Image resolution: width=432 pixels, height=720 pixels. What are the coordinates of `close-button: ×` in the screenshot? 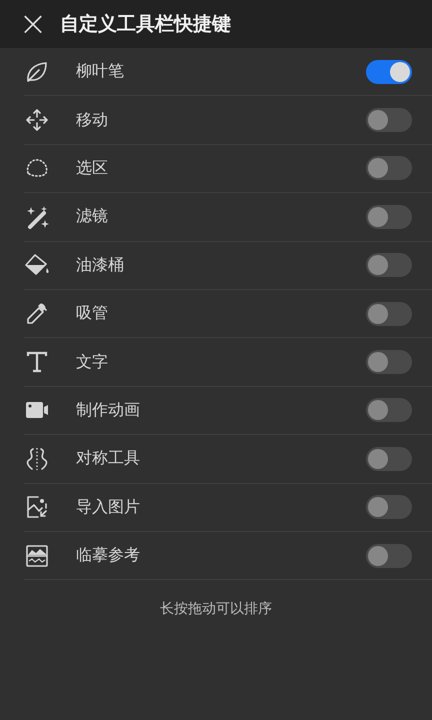 It's located at (33, 24).